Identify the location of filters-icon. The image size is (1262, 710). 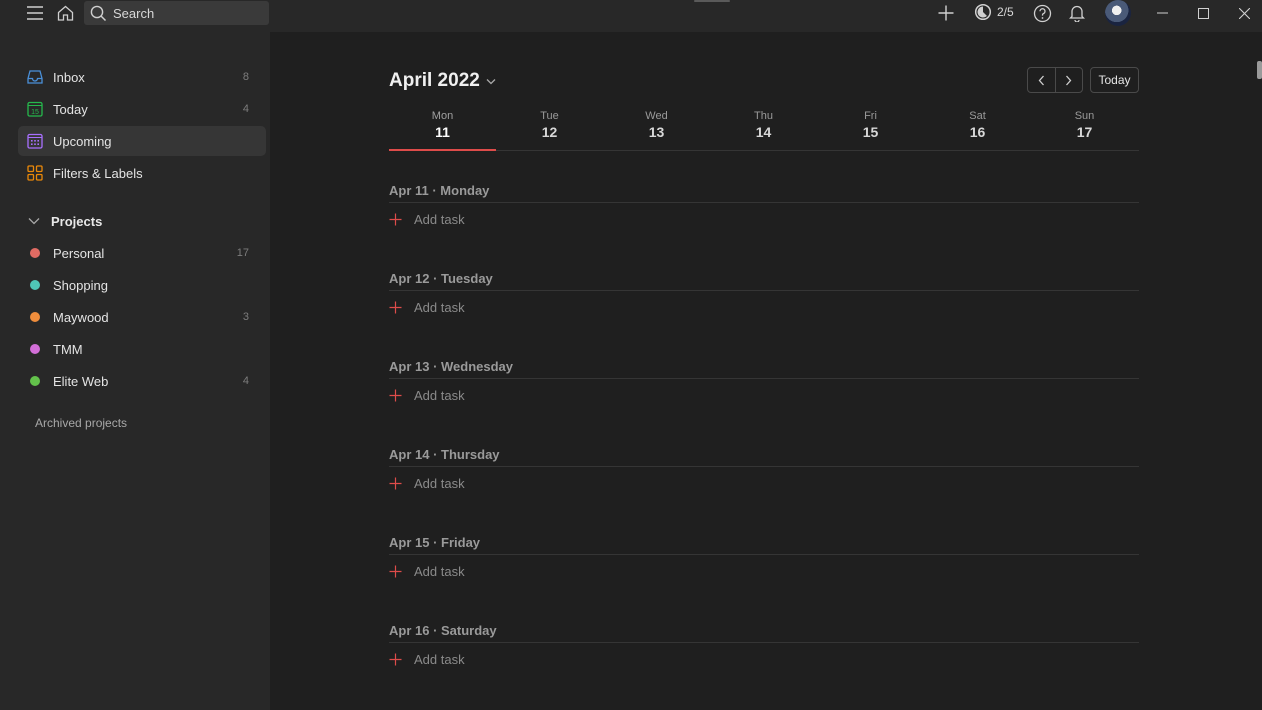
(35, 173).